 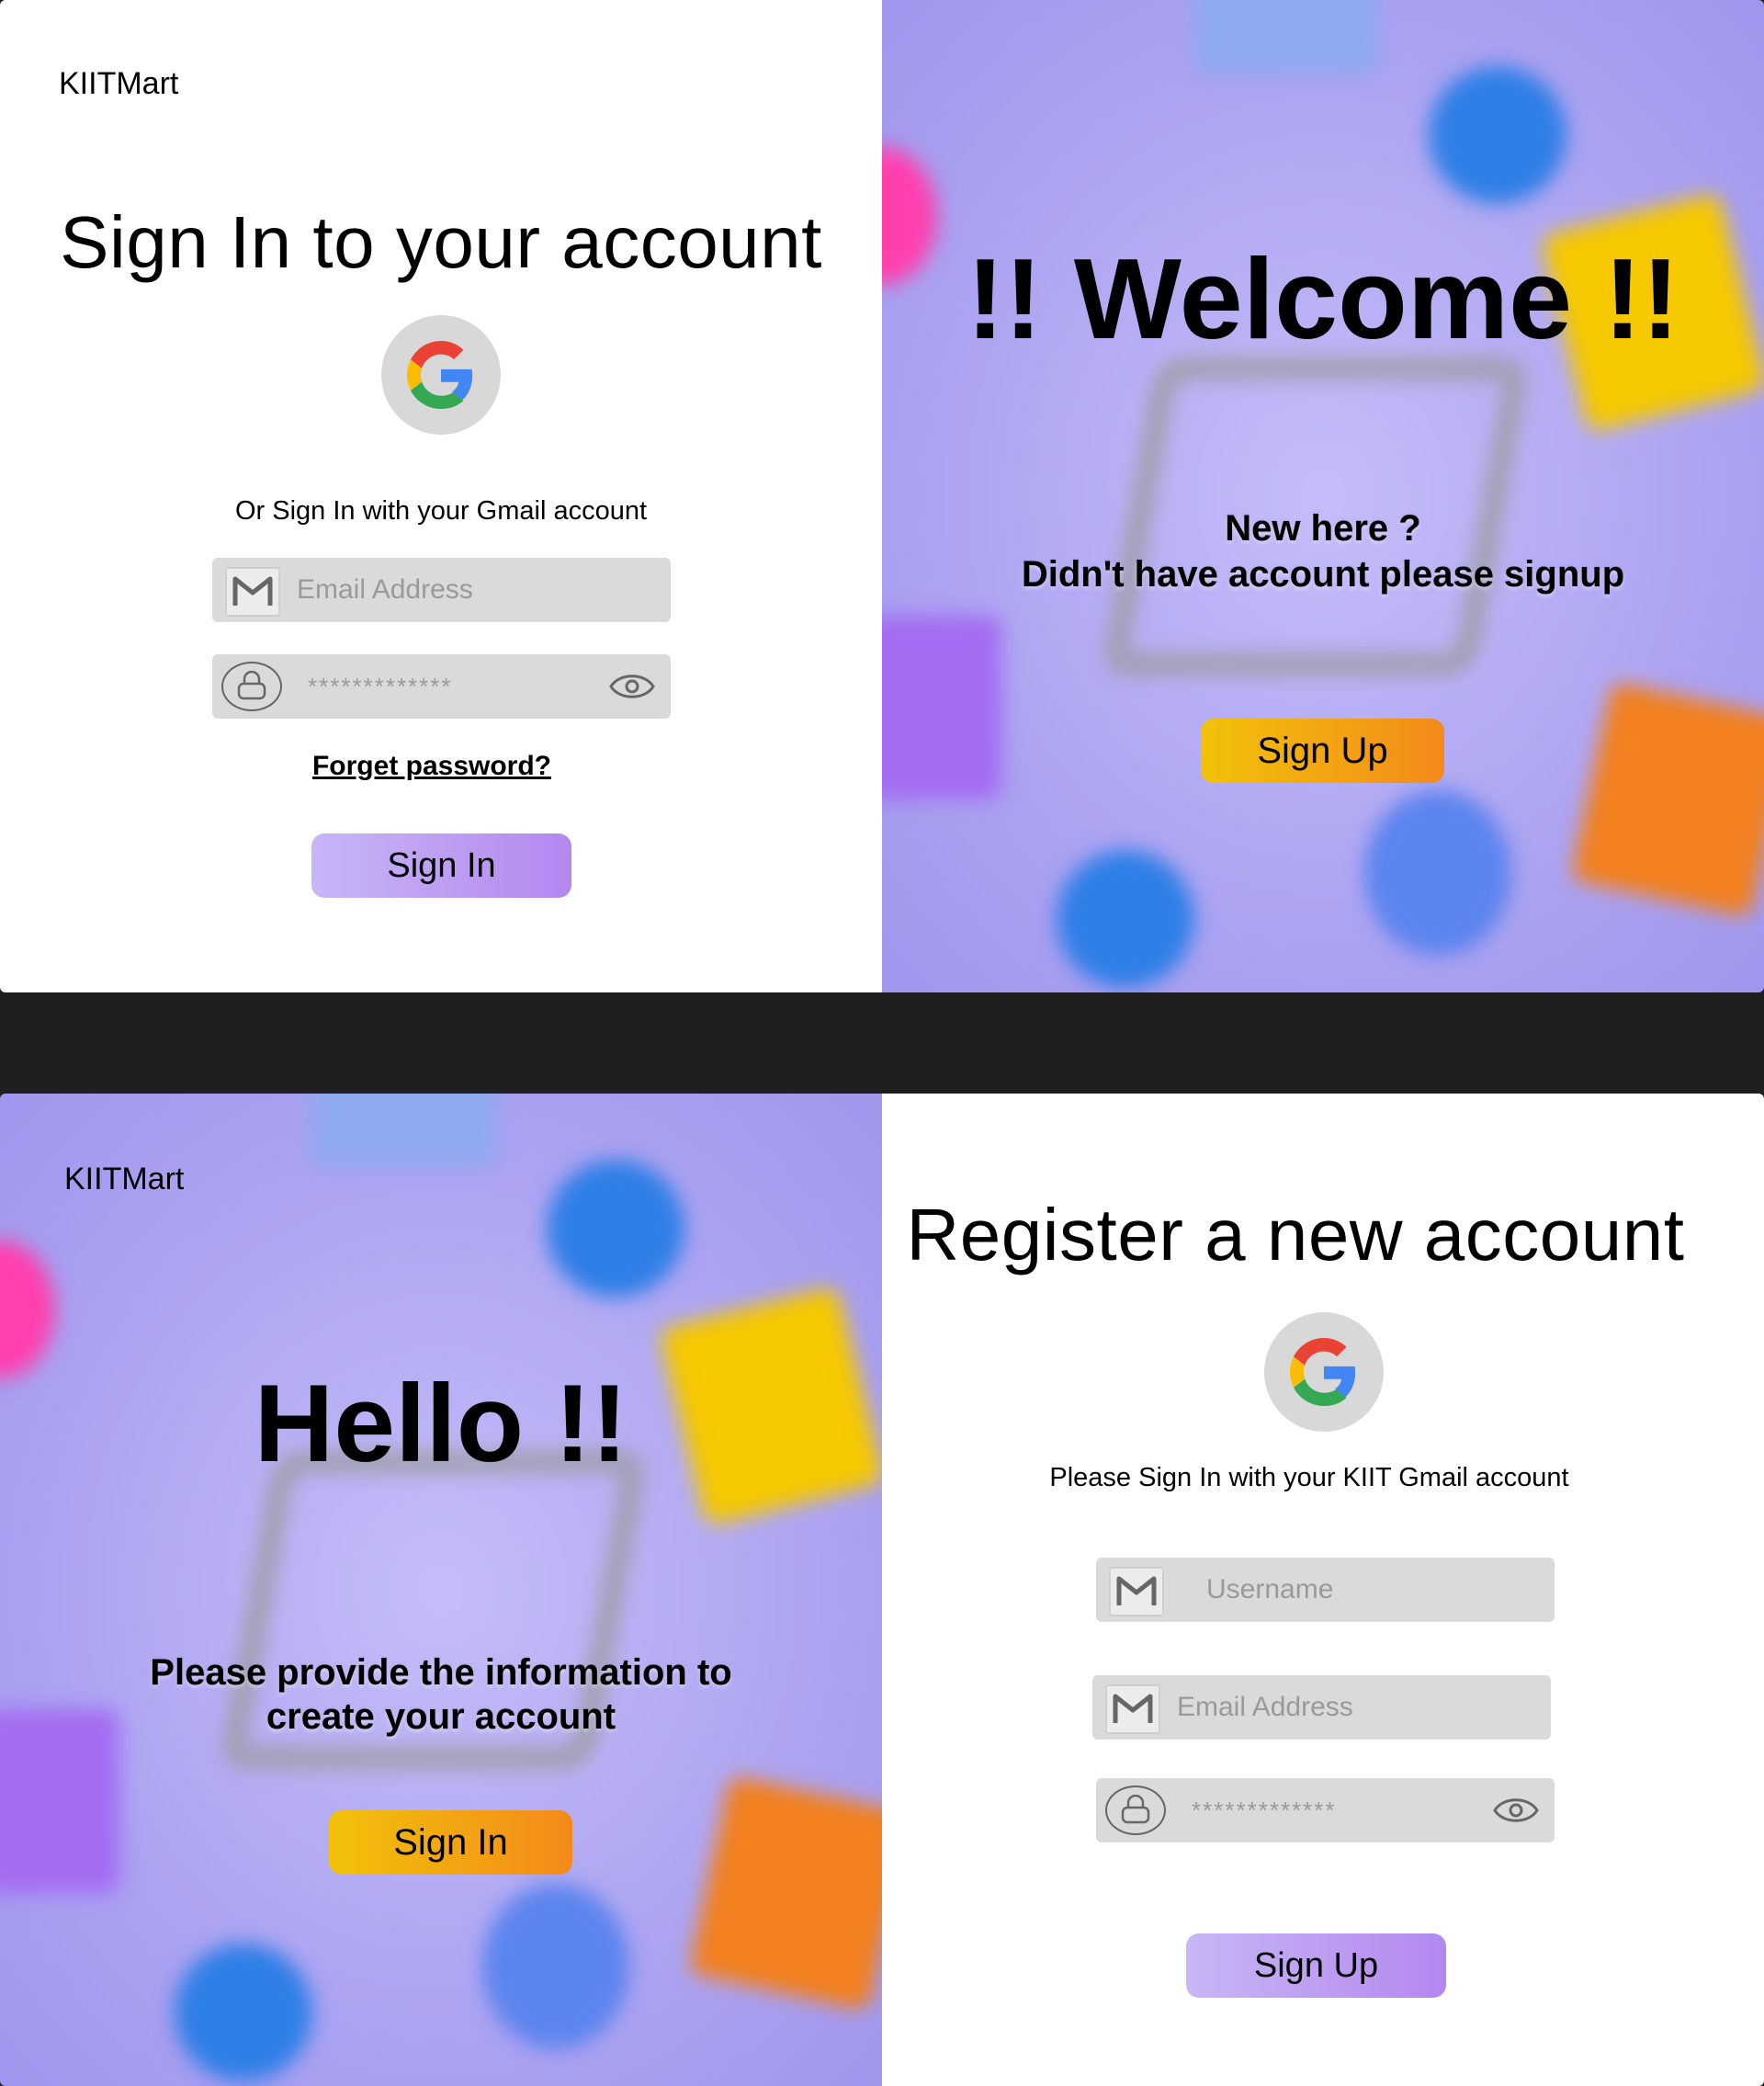 I want to click on promo-line-1: New here ?, so click(x=1323, y=528).